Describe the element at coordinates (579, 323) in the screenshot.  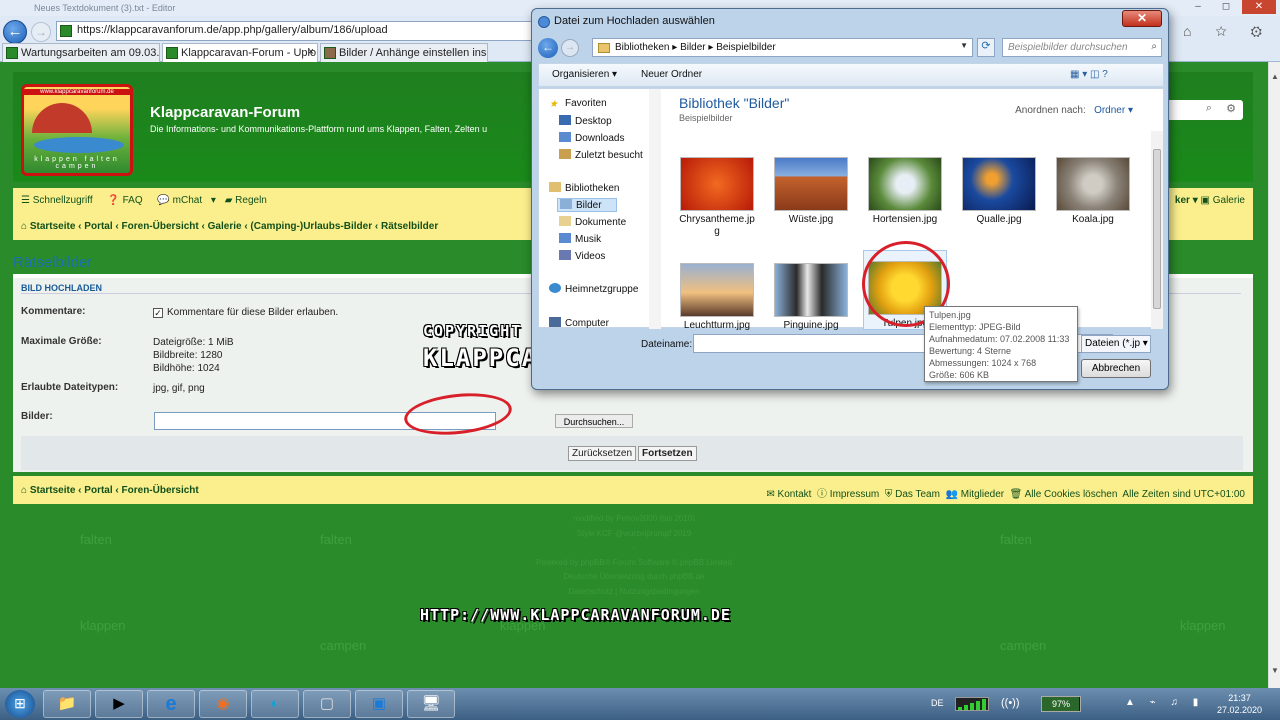
I see `tree-item-computer: Computer` at that location.